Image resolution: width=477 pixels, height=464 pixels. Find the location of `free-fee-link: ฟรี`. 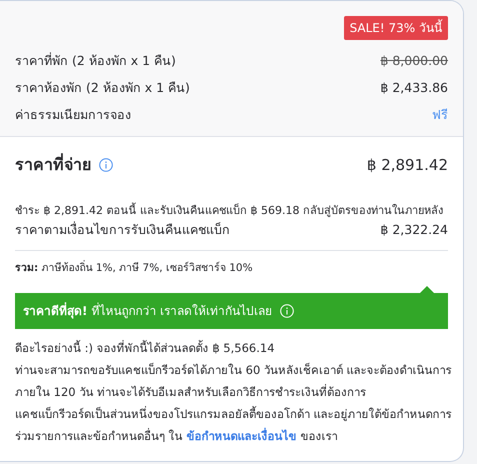

free-fee-link: ฟรี is located at coordinates (440, 115).